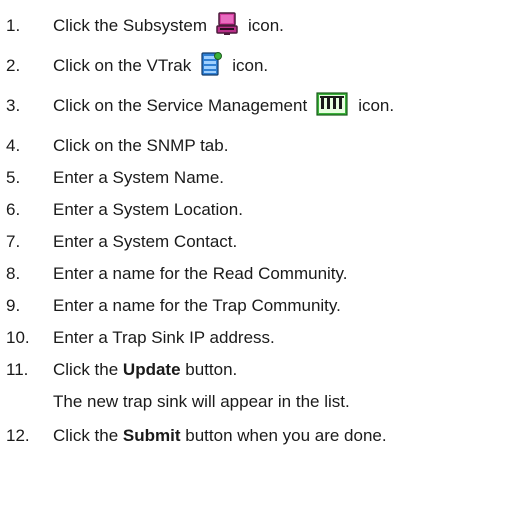 Image resolution: width=523 pixels, height=523 pixels. I want to click on step-number: 10., so click(18, 337).